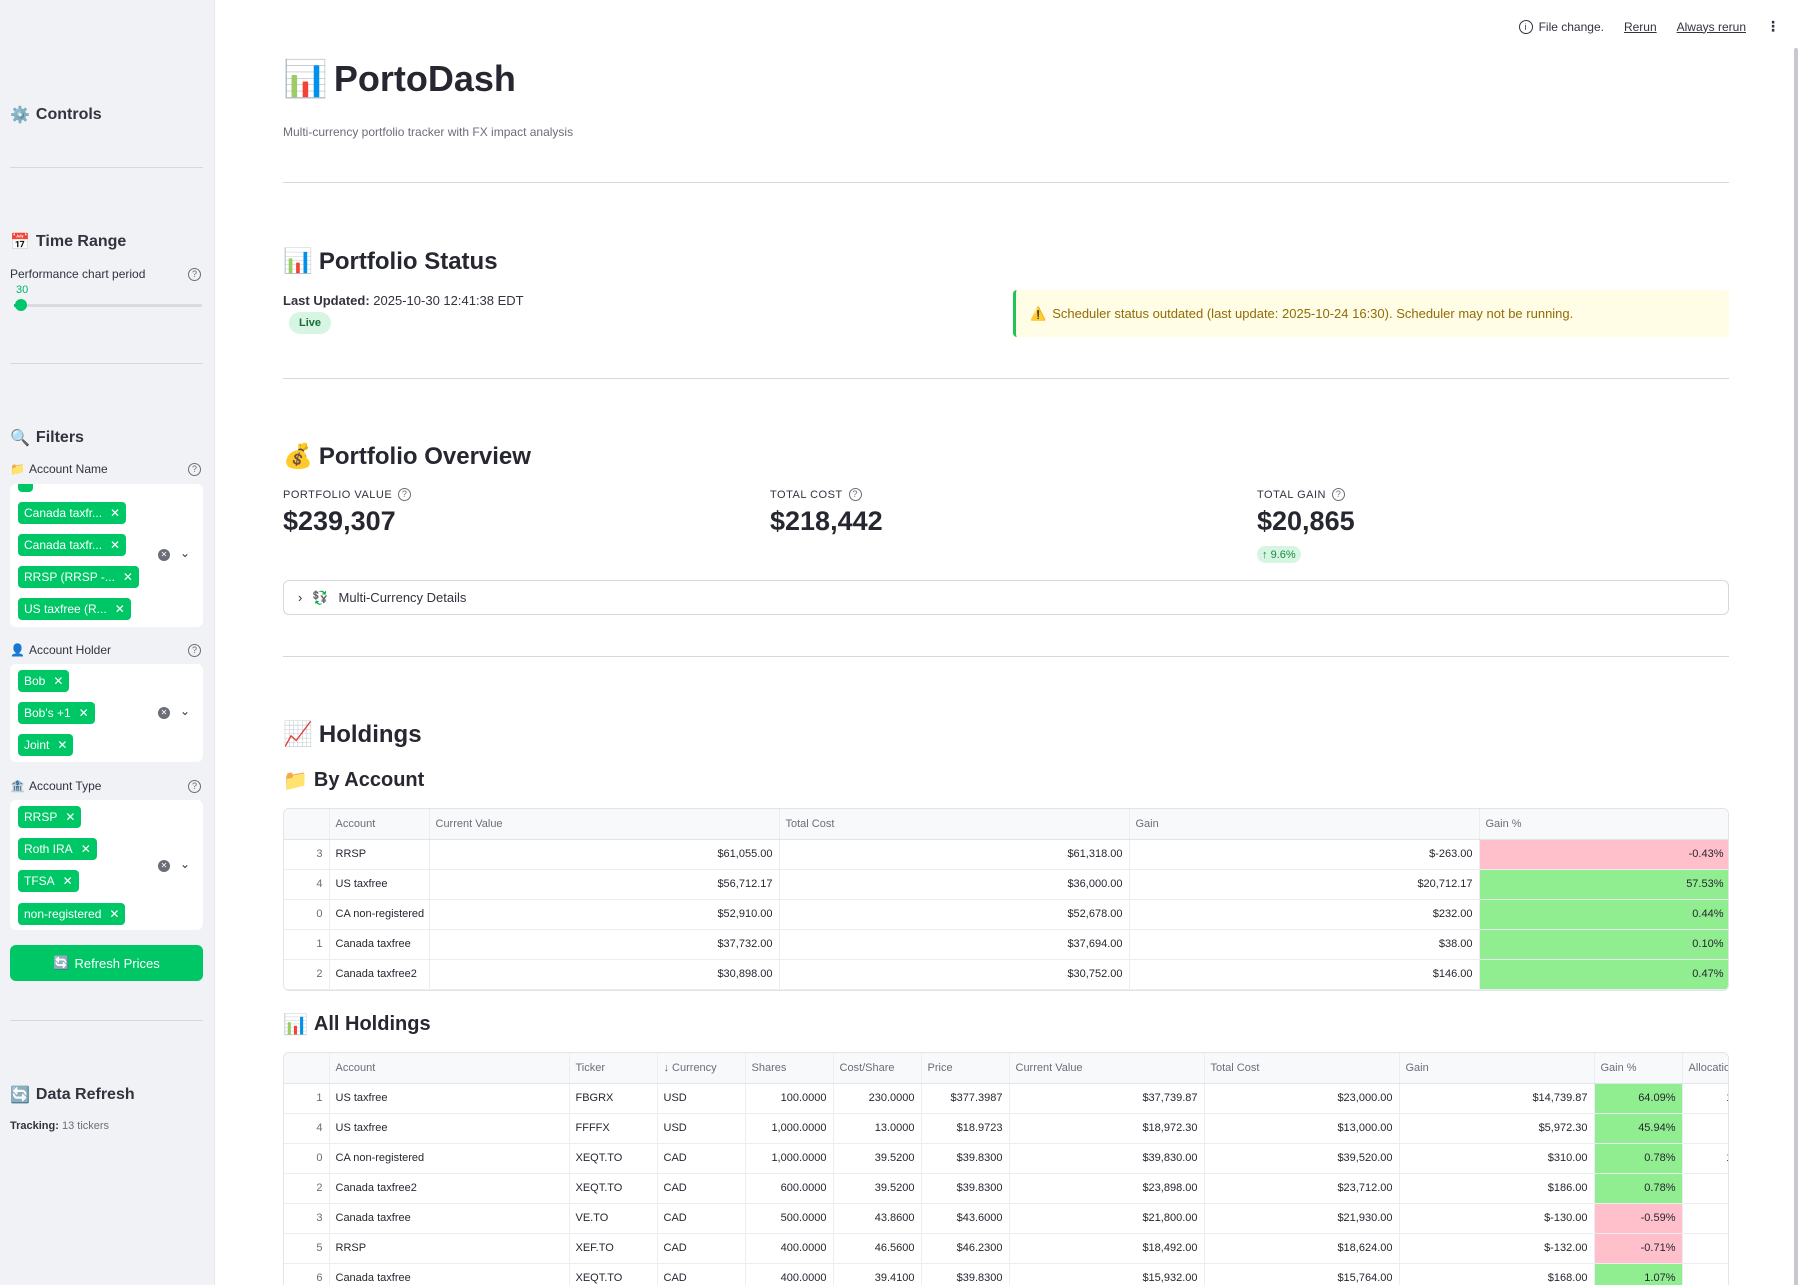 This screenshot has height=1285, width=1802. Describe the element at coordinates (613, 1274) in the screenshot. I see `table-cell: XEQT.TO` at that location.